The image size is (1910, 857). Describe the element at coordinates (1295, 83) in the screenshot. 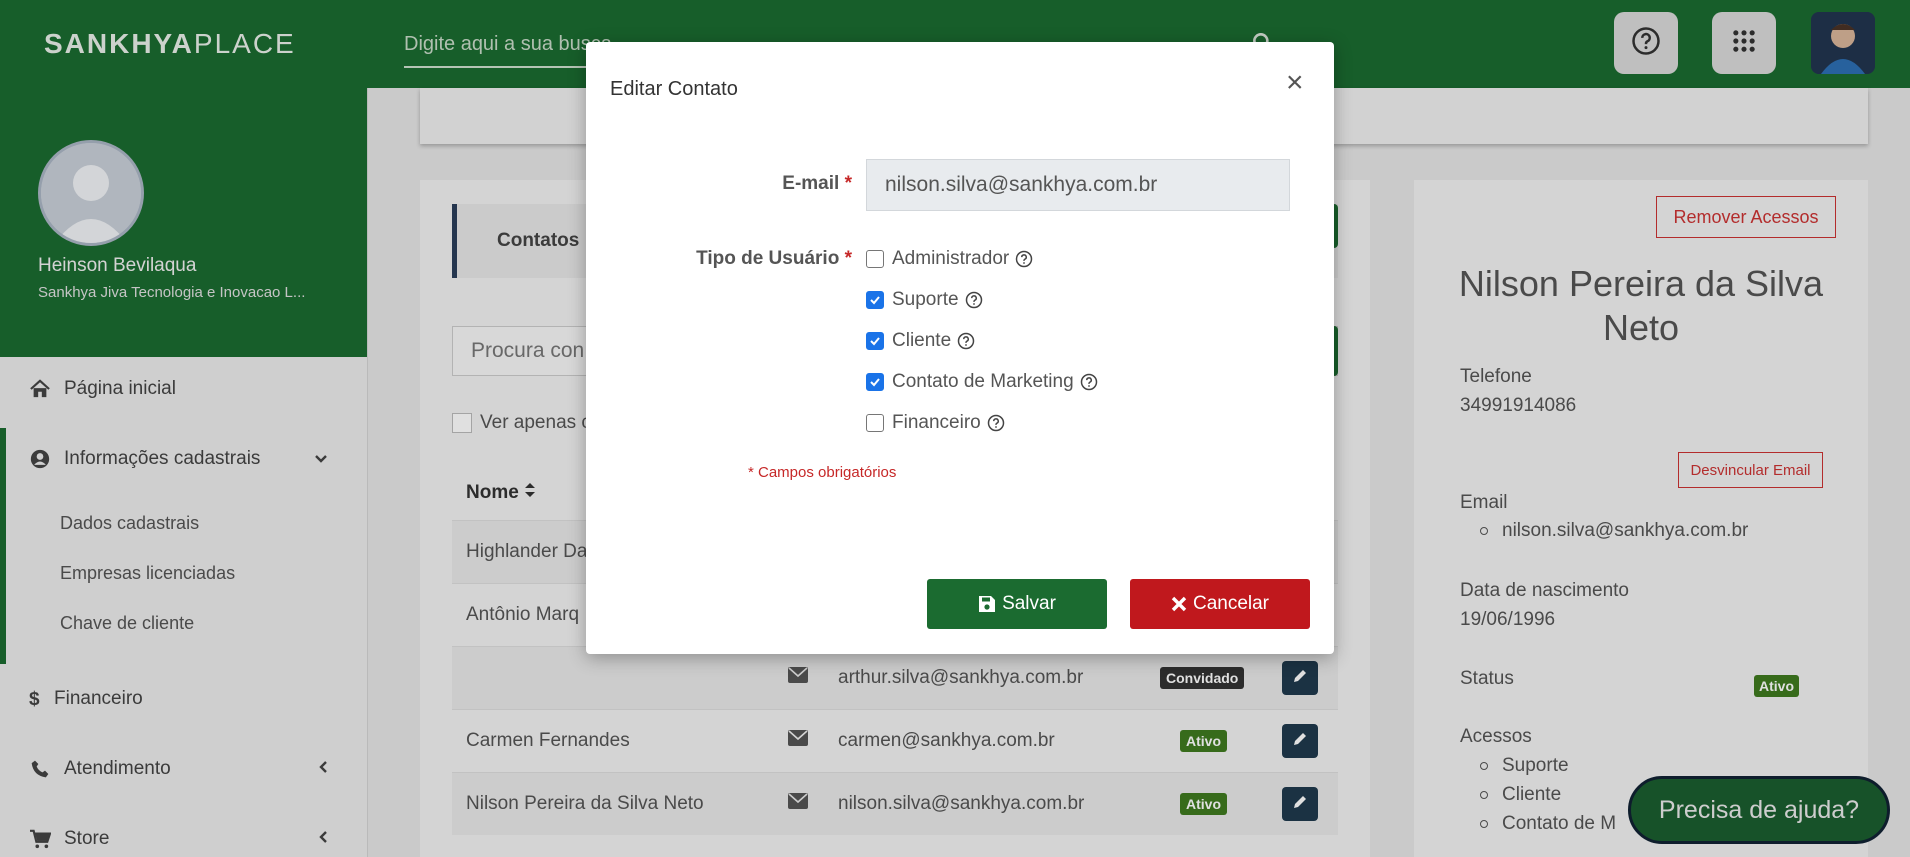

I see `close-icon: ×` at that location.